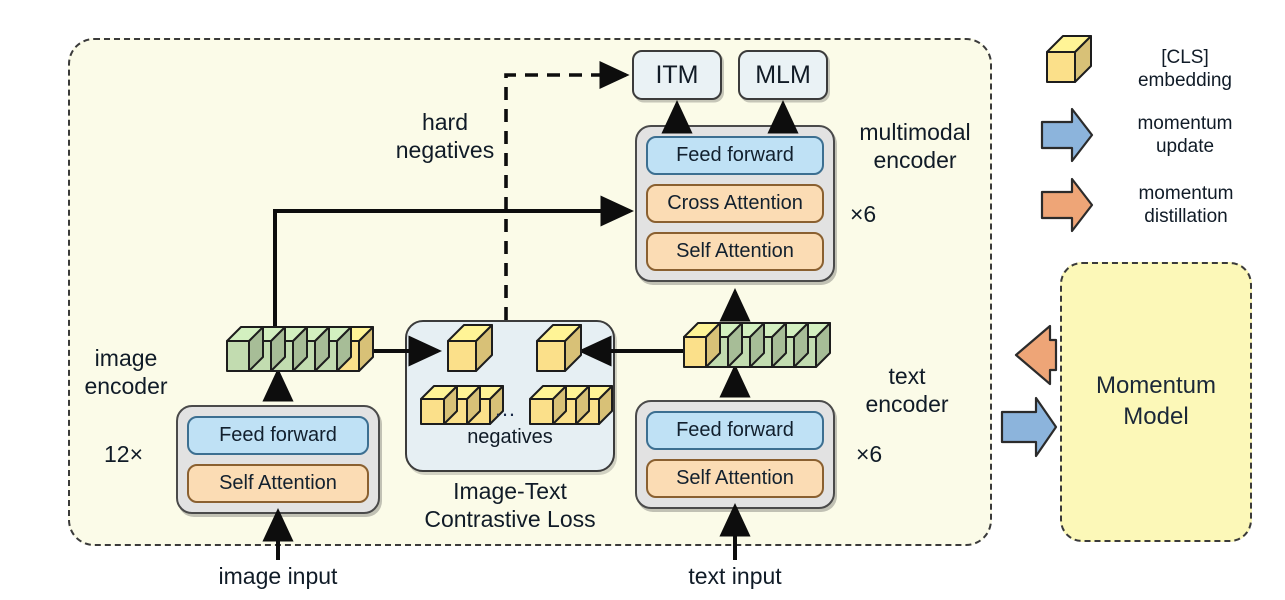 Image resolution: width=1285 pixels, height=600 pixels. What do you see at coordinates (1067, 135) in the screenshot?
I see `legend-momentum-update-icon` at bounding box center [1067, 135].